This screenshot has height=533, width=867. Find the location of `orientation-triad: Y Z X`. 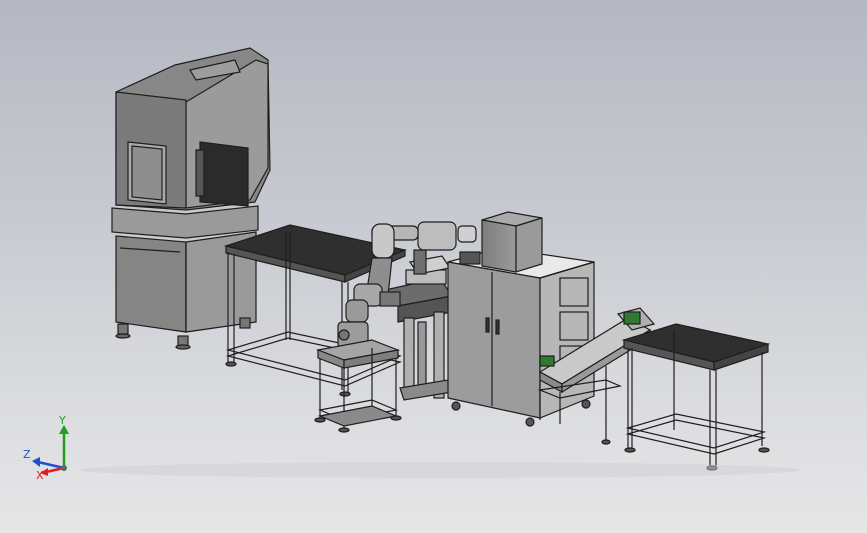

orientation-triad: Y Z X is located at coordinates (50, 447).